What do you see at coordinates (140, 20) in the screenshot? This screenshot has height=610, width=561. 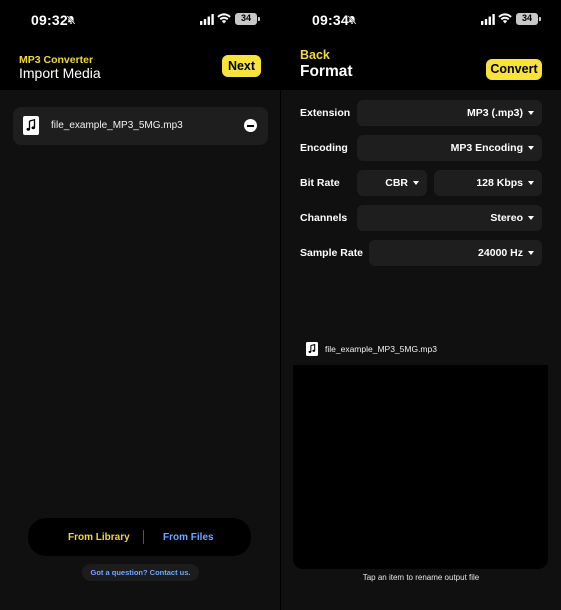 I see `status-bar: 09:32 34` at bounding box center [140, 20].